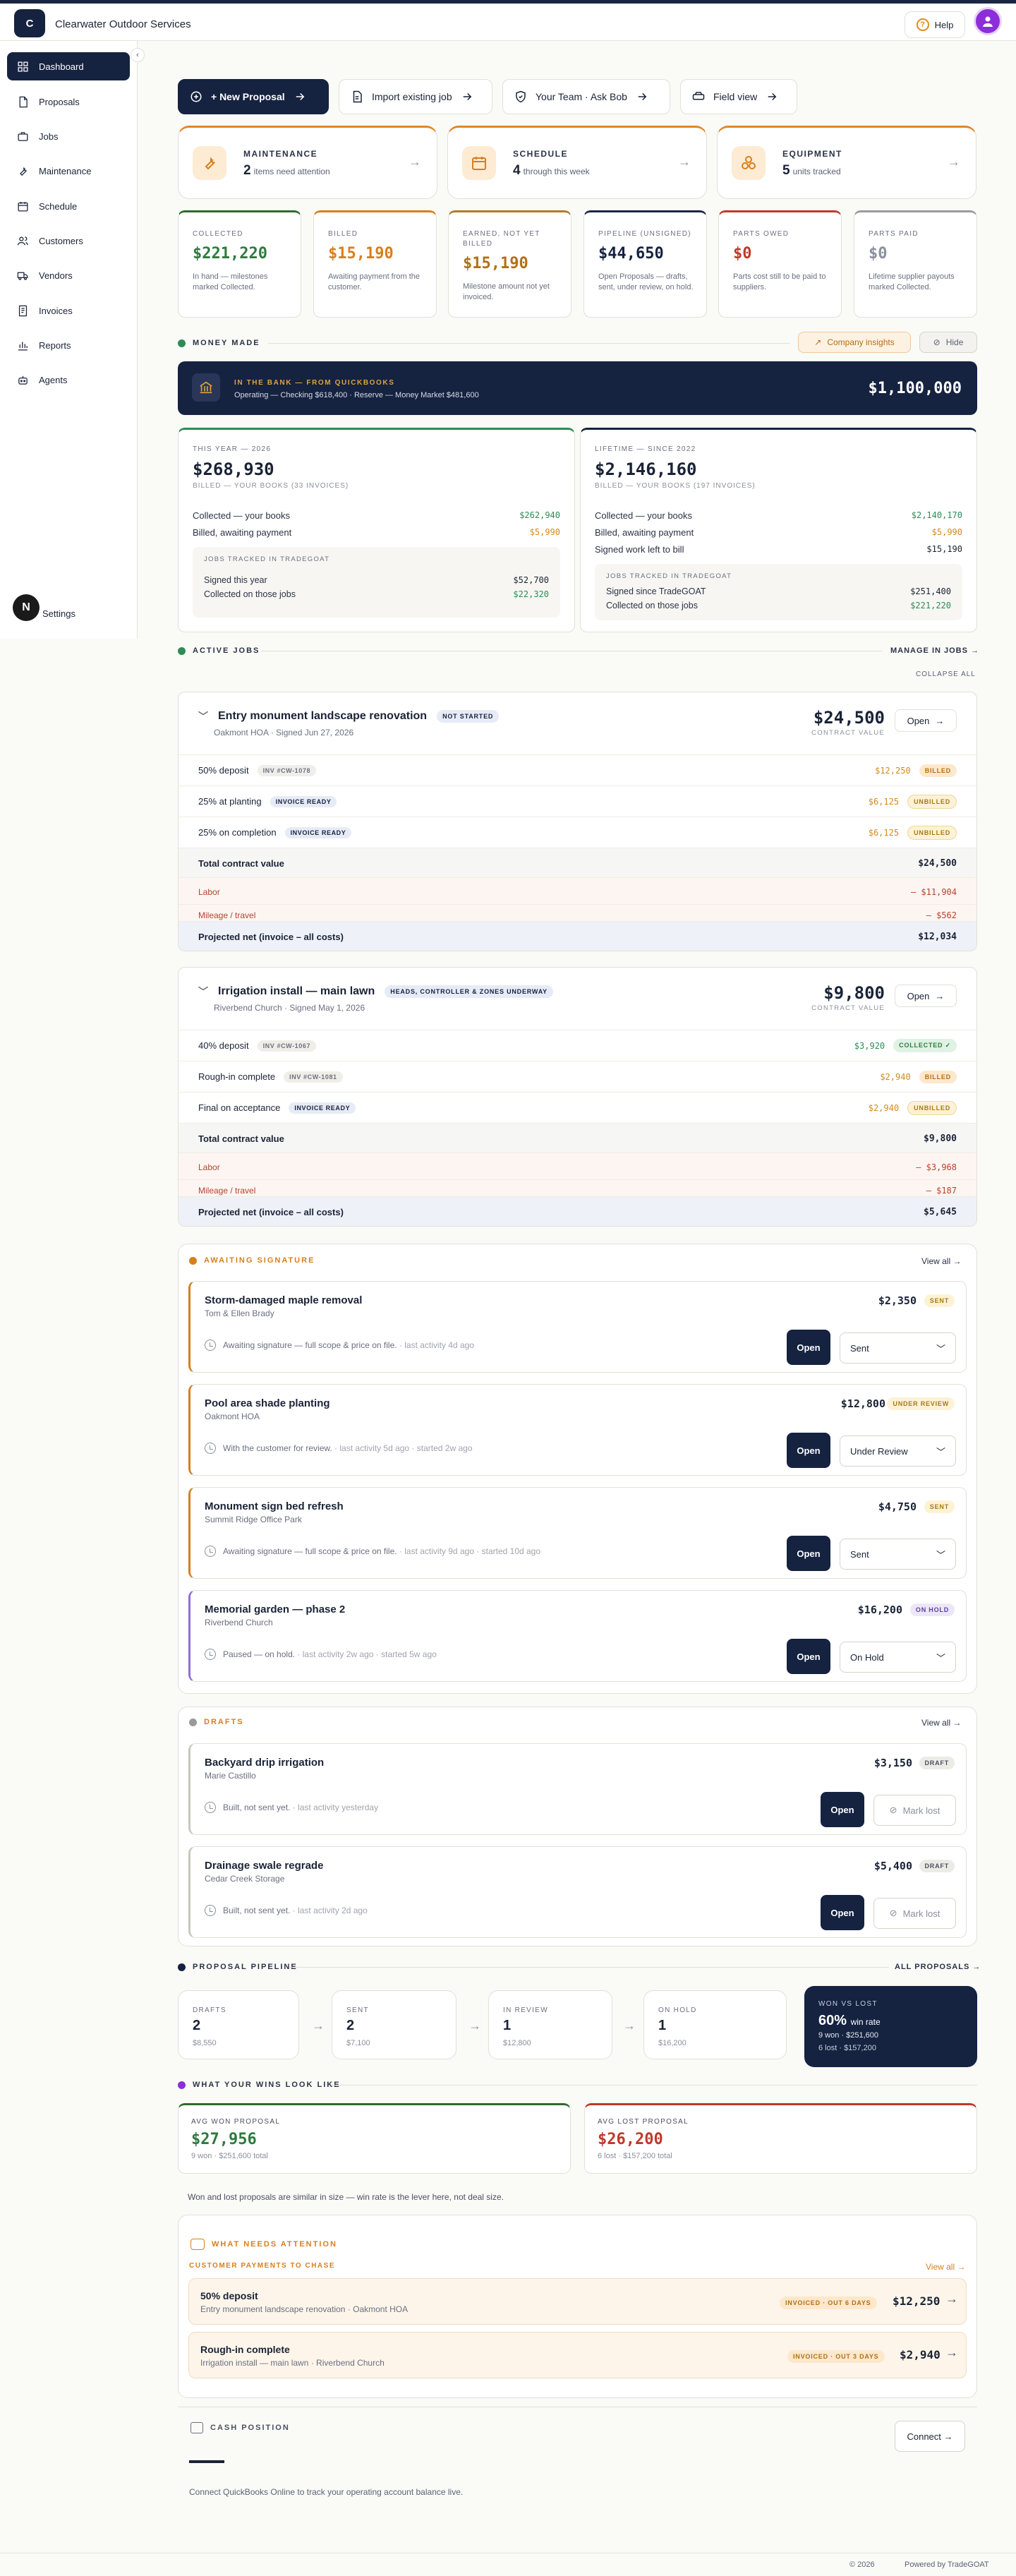  Describe the element at coordinates (58, 613) in the screenshot. I see `sidebar-item-settings: Settings` at that location.